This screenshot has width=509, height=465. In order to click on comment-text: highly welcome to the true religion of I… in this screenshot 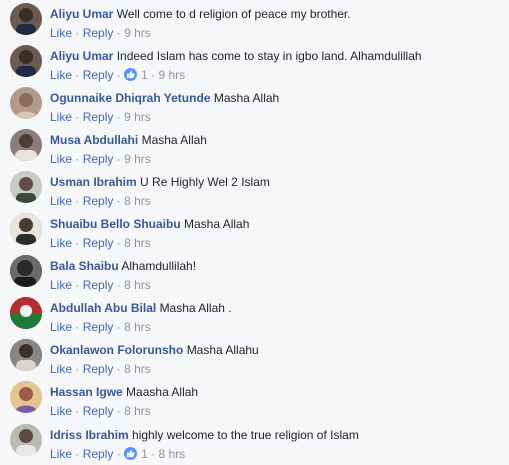, I will do `click(245, 435)`.